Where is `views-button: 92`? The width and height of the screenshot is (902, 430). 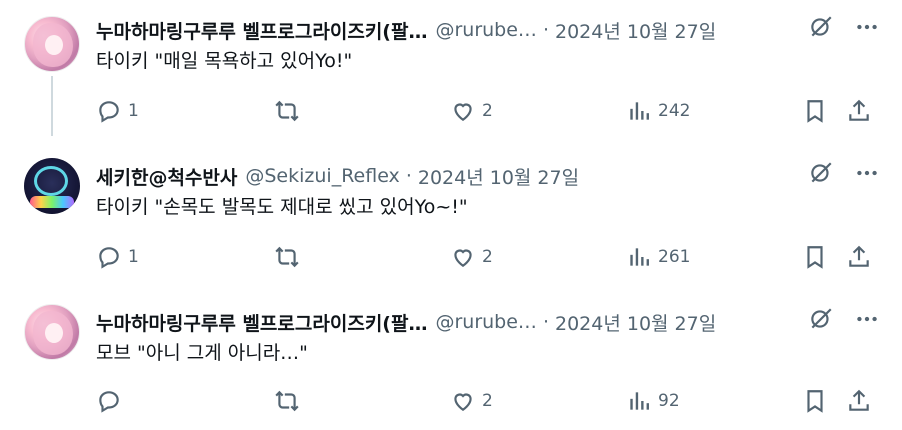 views-button: 92 is located at coordinates (653, 401).